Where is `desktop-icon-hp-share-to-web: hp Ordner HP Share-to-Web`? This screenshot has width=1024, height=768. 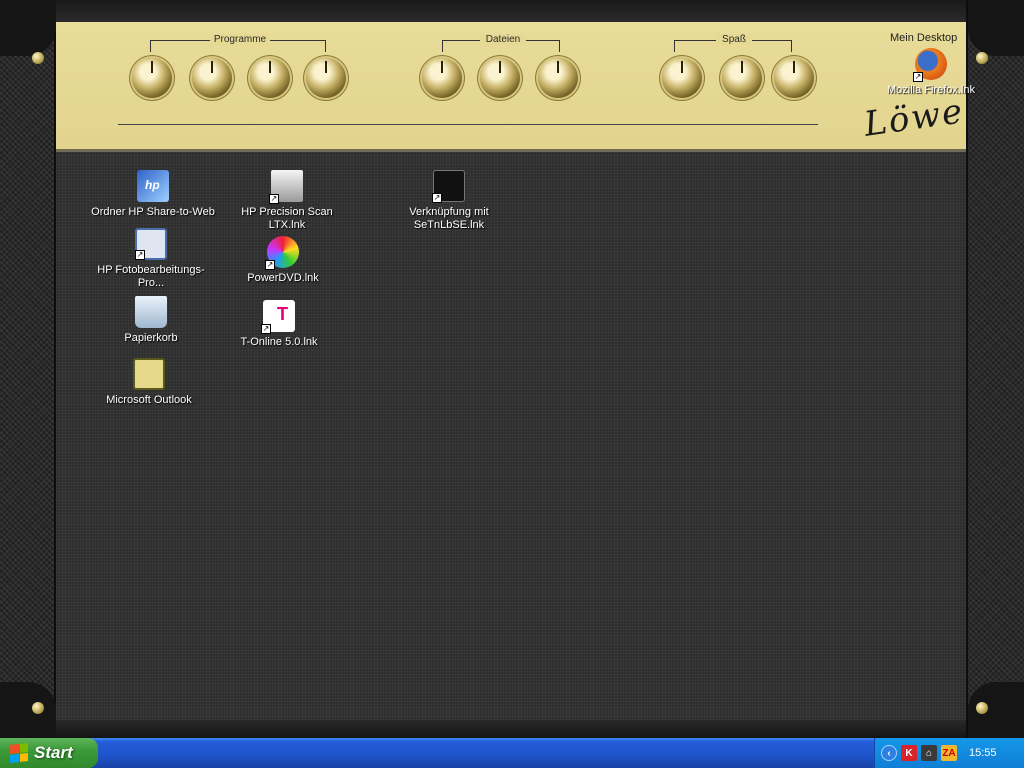
desktop-icon-hp-share-to-web: hp Ordner HP Share-to-Web is located at coordinates (153, 194).